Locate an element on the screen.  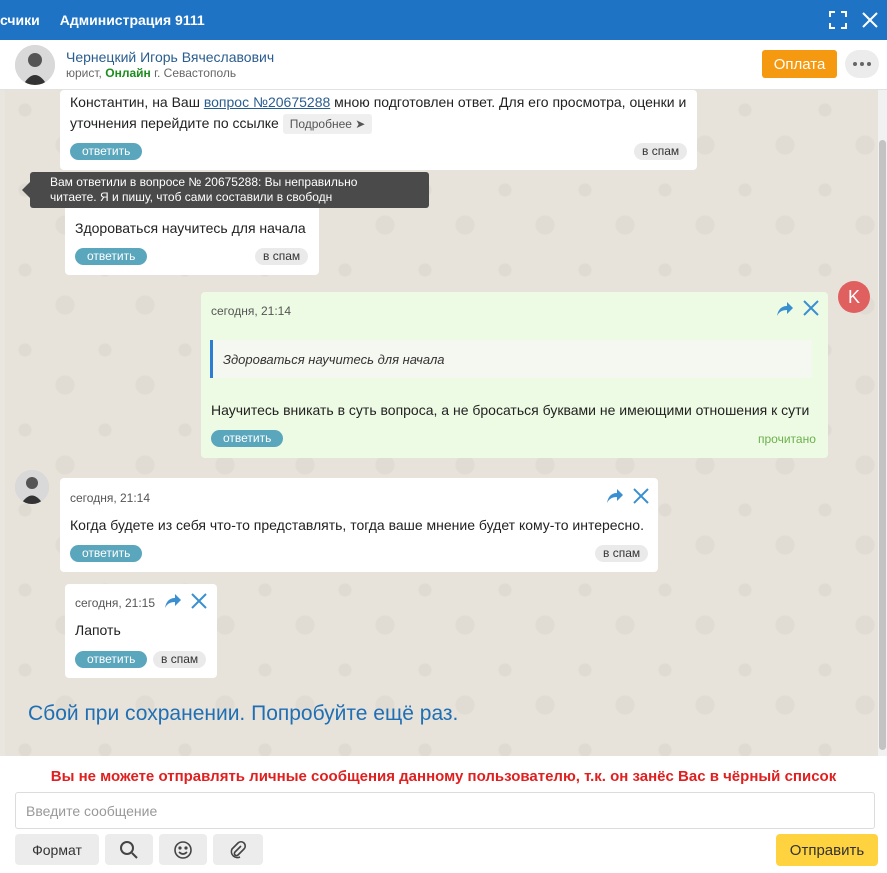
chat-scrollbar is located at coordinates (882, 423).